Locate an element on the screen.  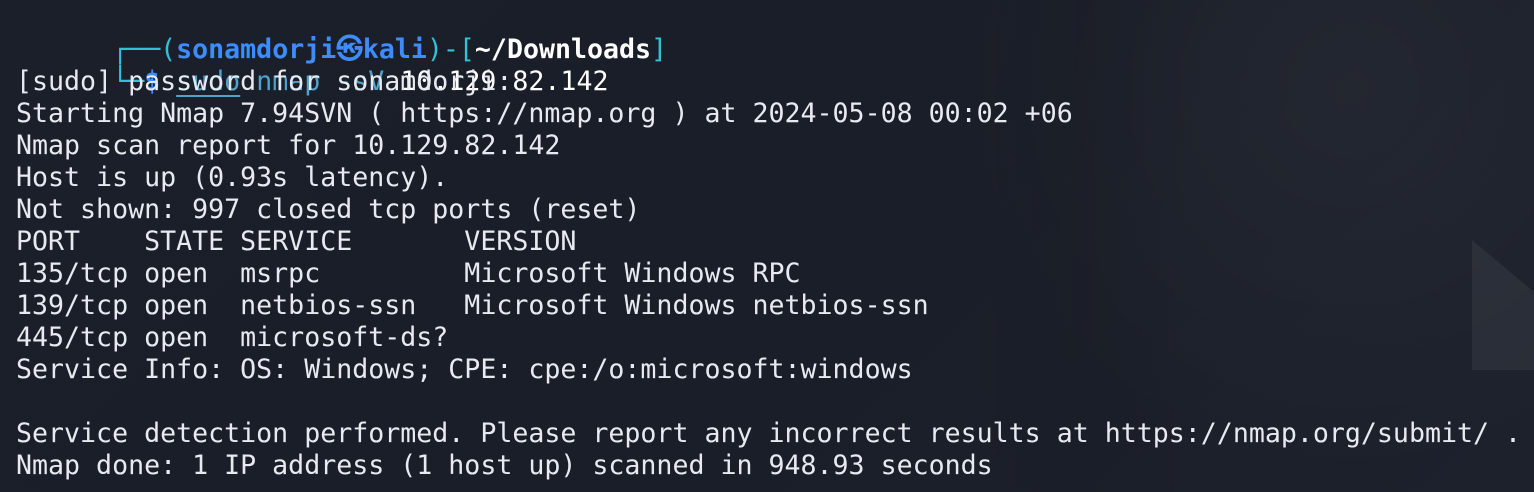
command-line: └─$ sudo nmap -sV 10.129.82.142 is located at coordinates (312, 65).